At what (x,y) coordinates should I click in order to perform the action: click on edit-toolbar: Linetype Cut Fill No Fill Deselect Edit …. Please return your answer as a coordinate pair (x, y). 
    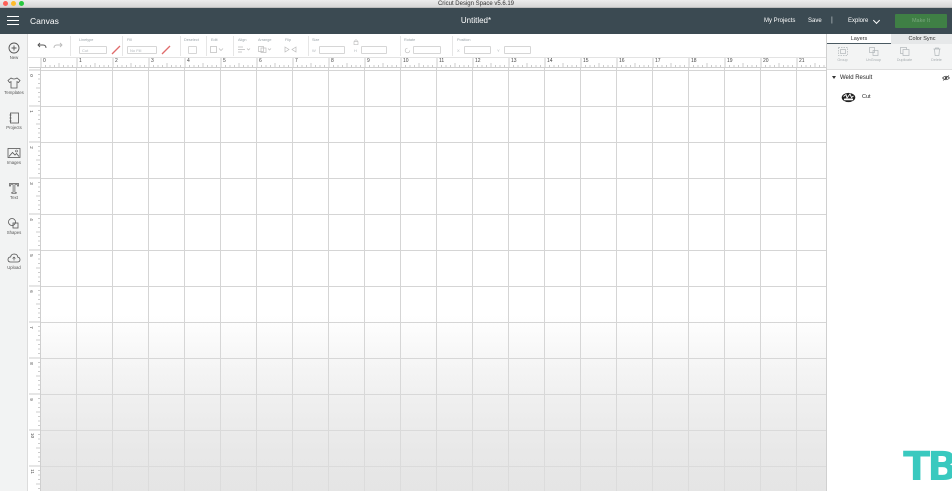
    Looking at the image, I should click on (427, 46).